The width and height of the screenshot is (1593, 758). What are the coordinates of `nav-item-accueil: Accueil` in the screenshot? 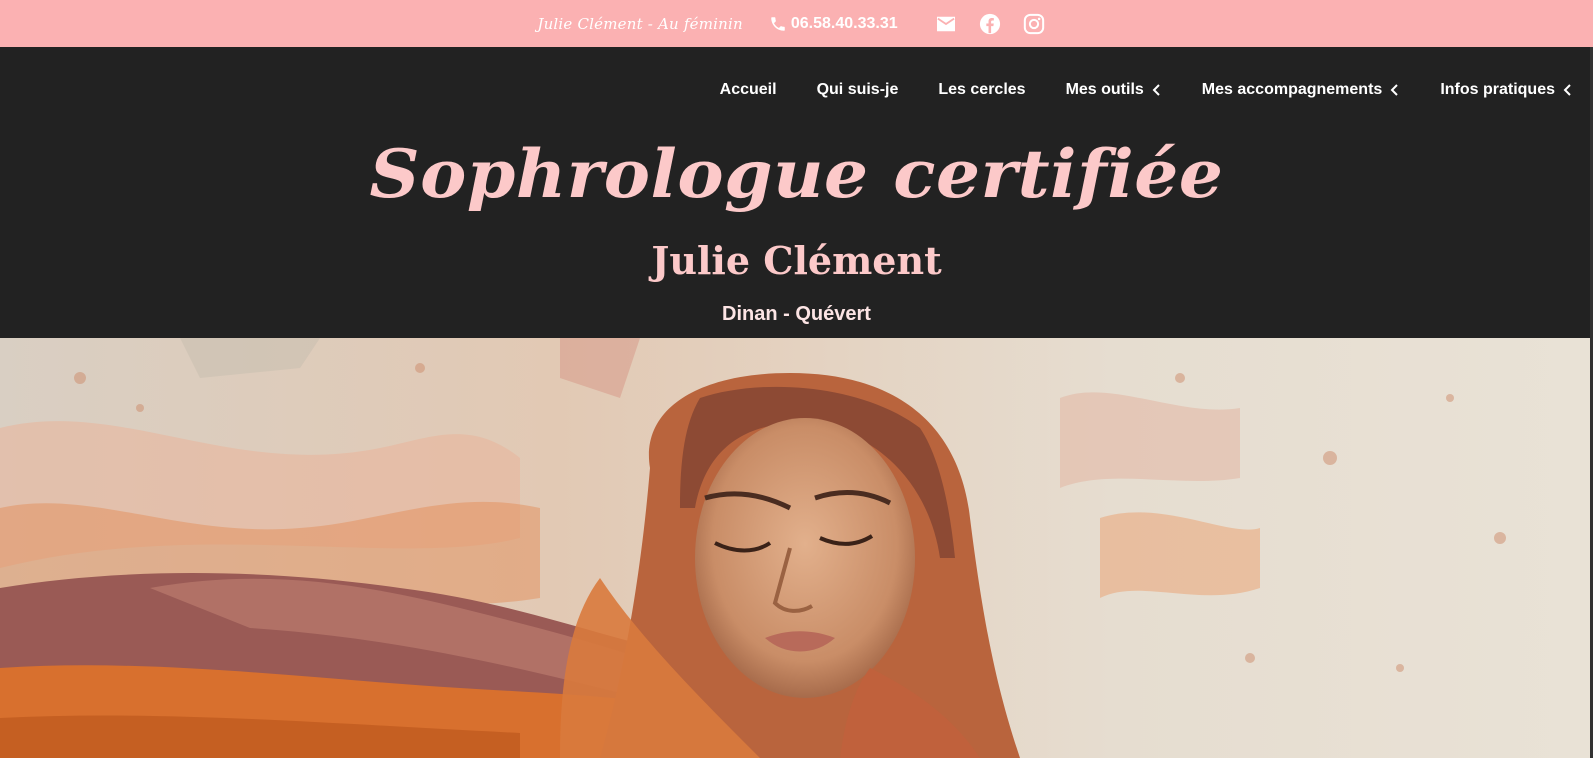 It's located at (748, 90).